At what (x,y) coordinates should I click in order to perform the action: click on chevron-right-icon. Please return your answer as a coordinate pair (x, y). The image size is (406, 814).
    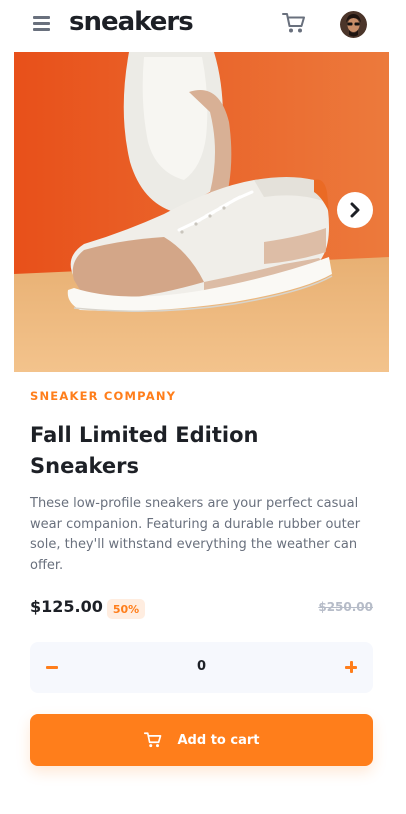
    Looking at the image, I should click on (355, 210).